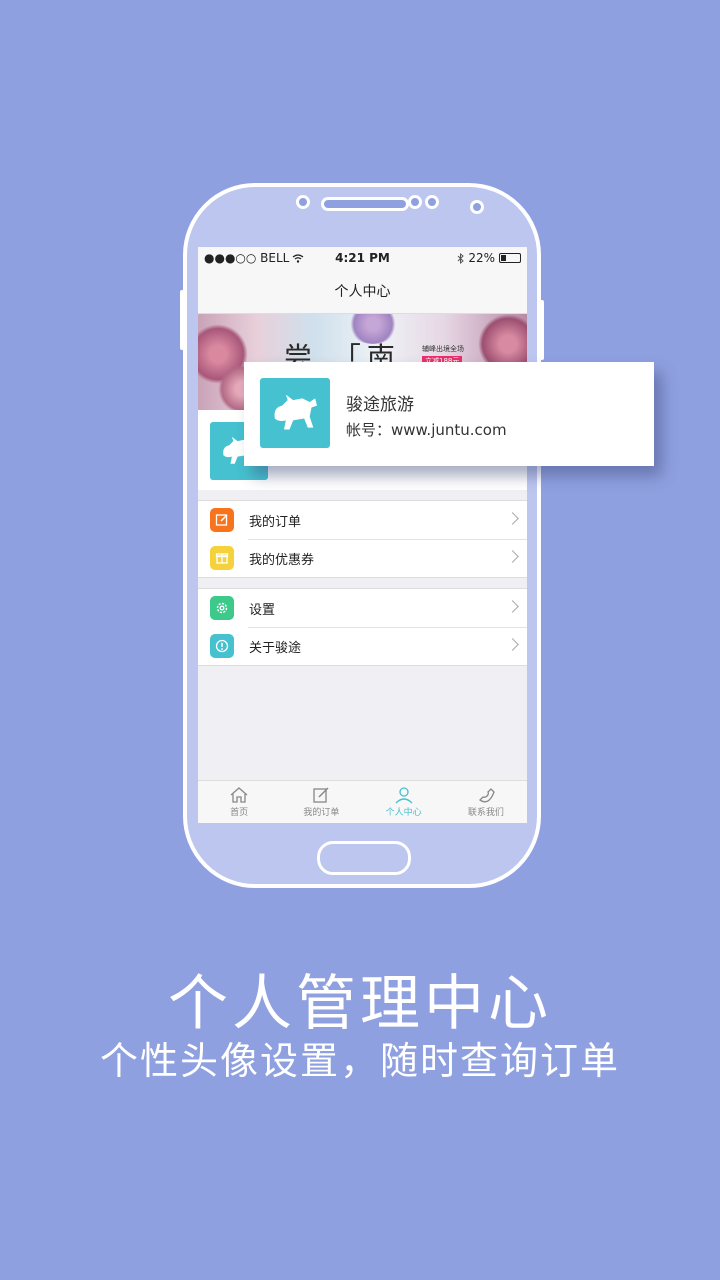 This screenshot has width=720, height=1280. I want to click on info-icon, so click(222, 646).